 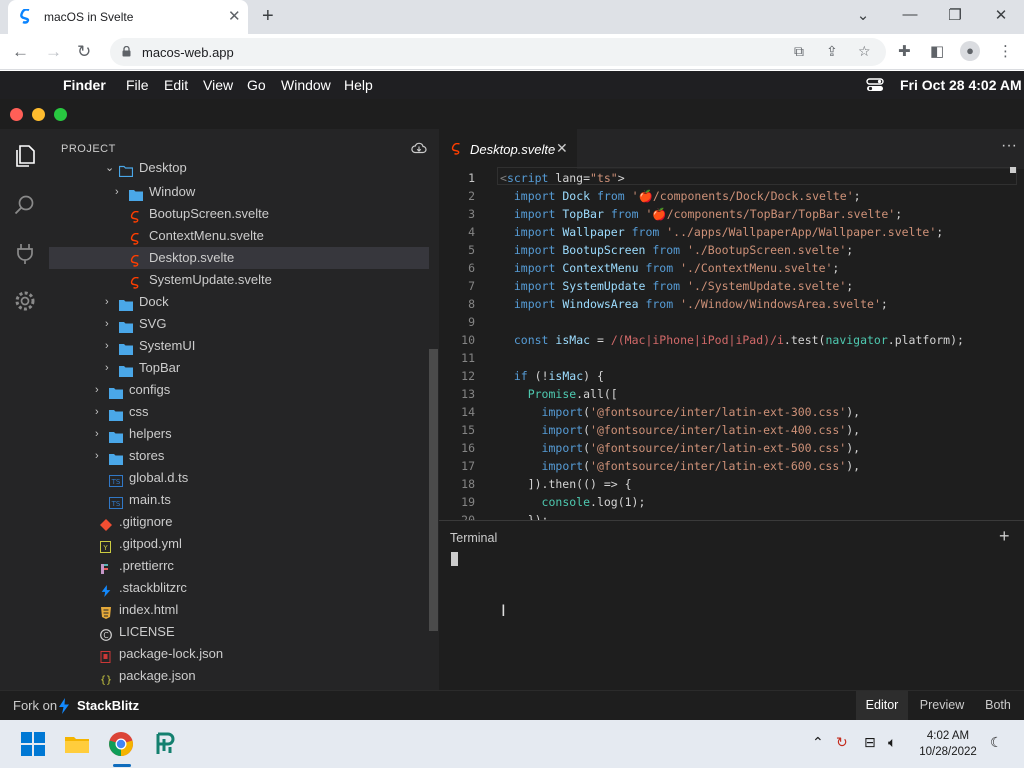 What do you see at coordinates (35, 705) in the screenshot?
I see `fork-on-label: Fork on` at bounding box center [35, 705].